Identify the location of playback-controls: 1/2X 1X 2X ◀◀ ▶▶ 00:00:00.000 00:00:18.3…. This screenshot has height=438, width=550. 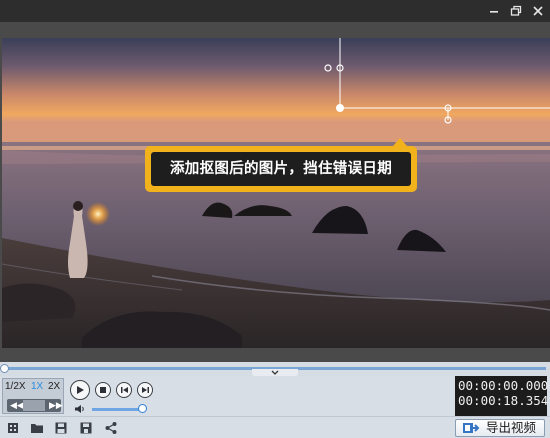
(275, 396).